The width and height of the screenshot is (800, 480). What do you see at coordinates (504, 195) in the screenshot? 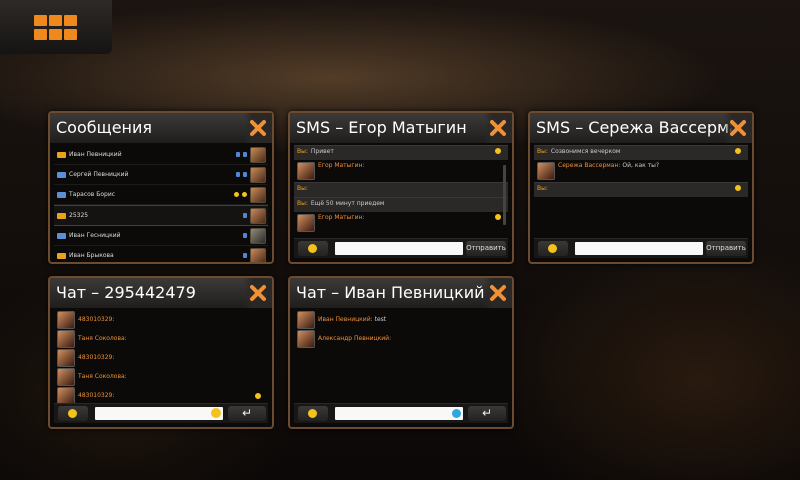
I see `scrollbar` at bounding box center [504, 195].